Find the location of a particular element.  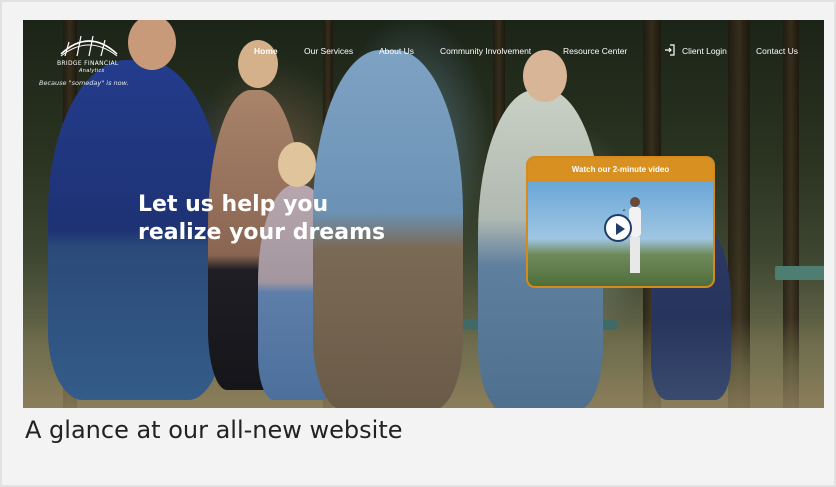

brand-subtitle: Analytics is located at coordinates (92, 71).